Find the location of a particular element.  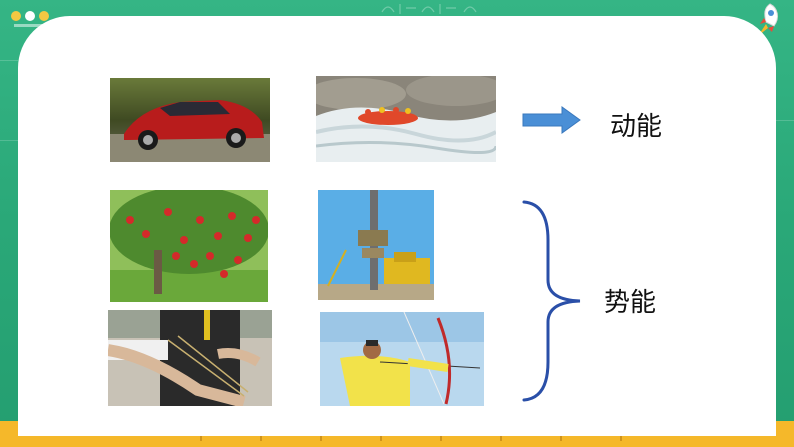

apple-tree-photo is located at coordinates (189, 246).